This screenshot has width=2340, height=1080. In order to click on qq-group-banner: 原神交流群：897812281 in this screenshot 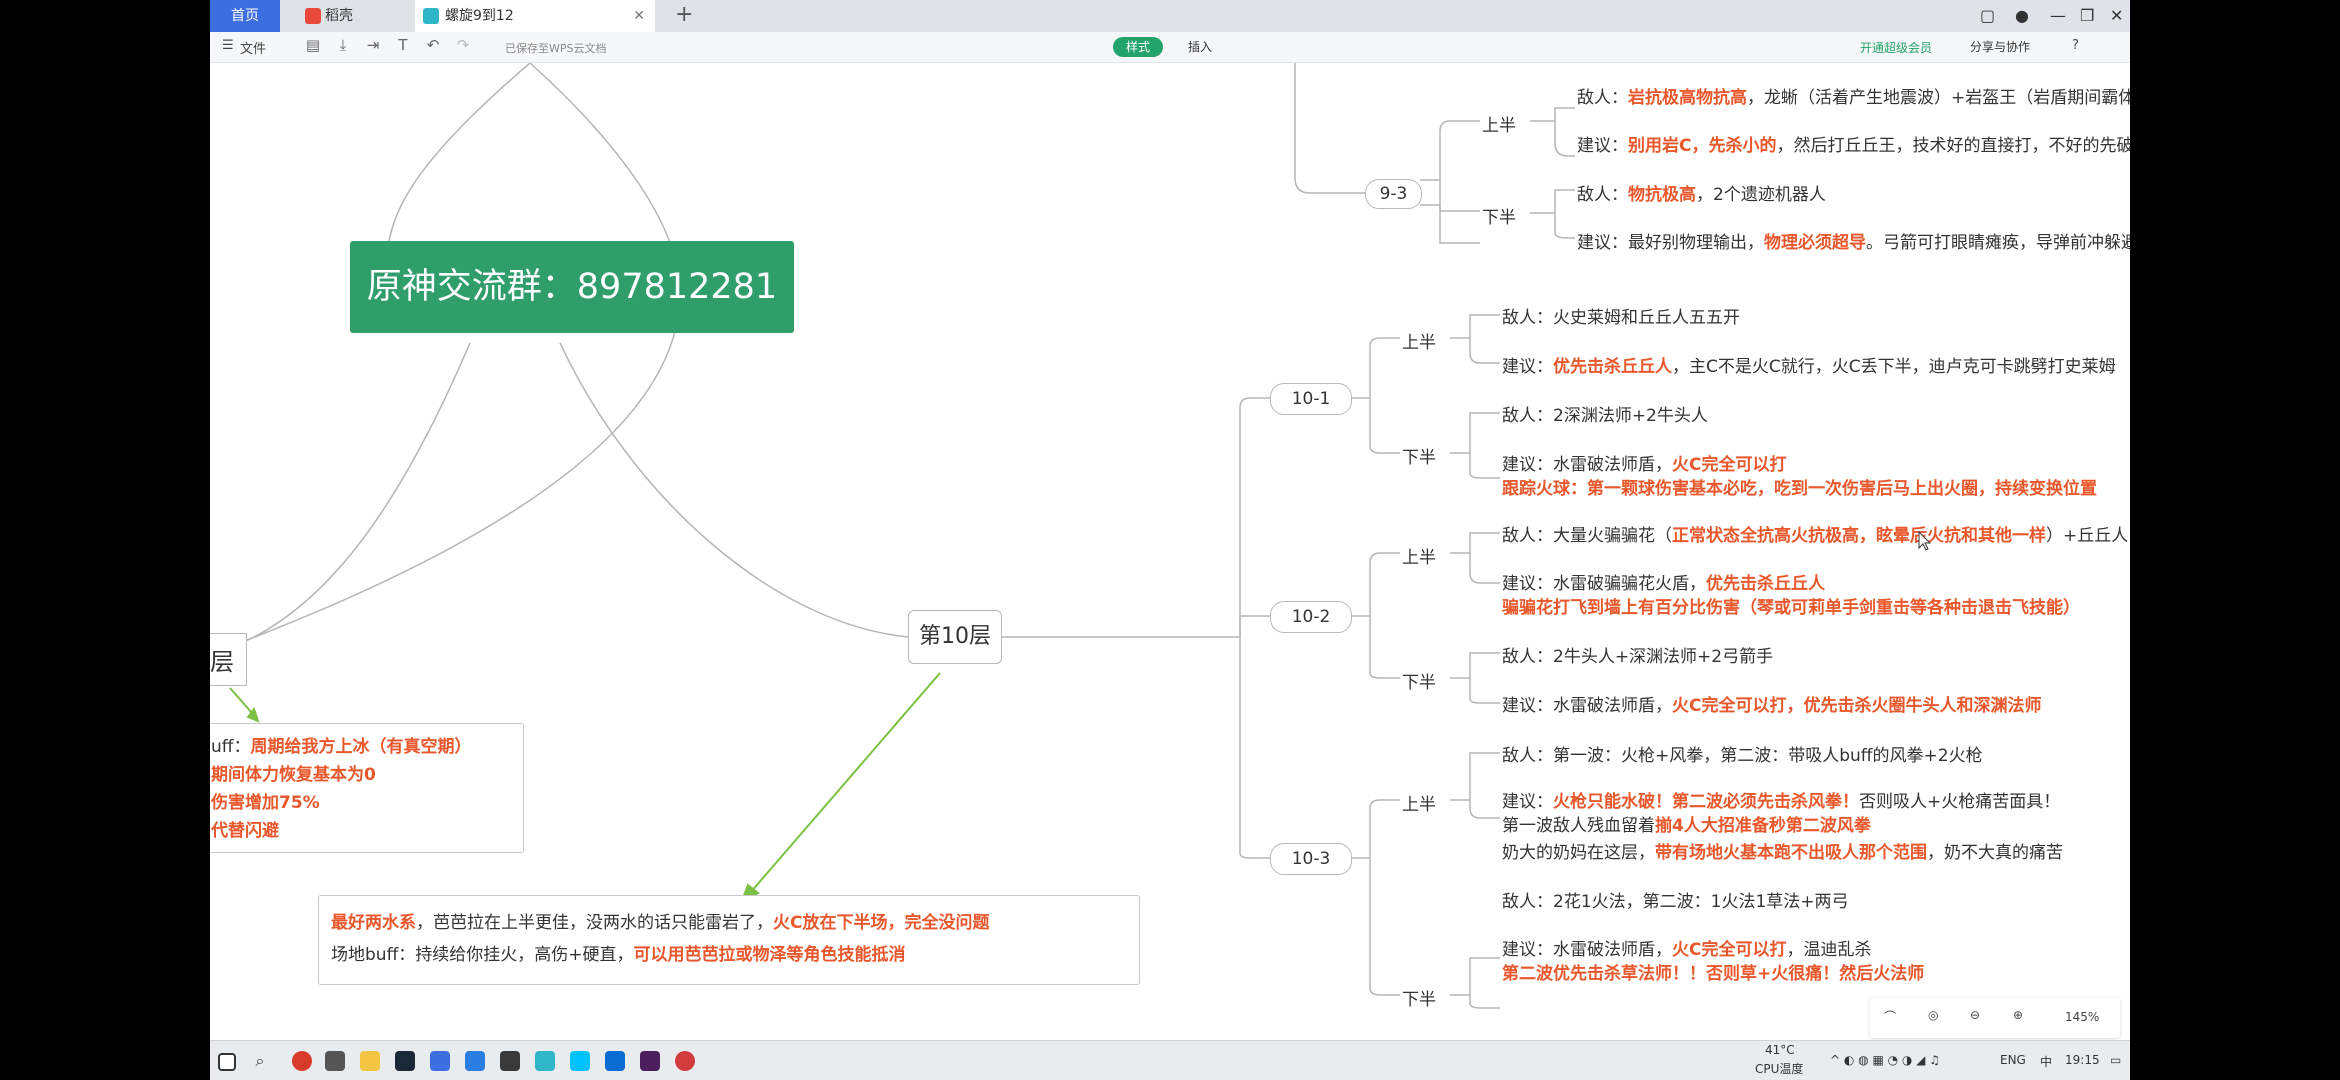, I will do `click(572, 287)`.